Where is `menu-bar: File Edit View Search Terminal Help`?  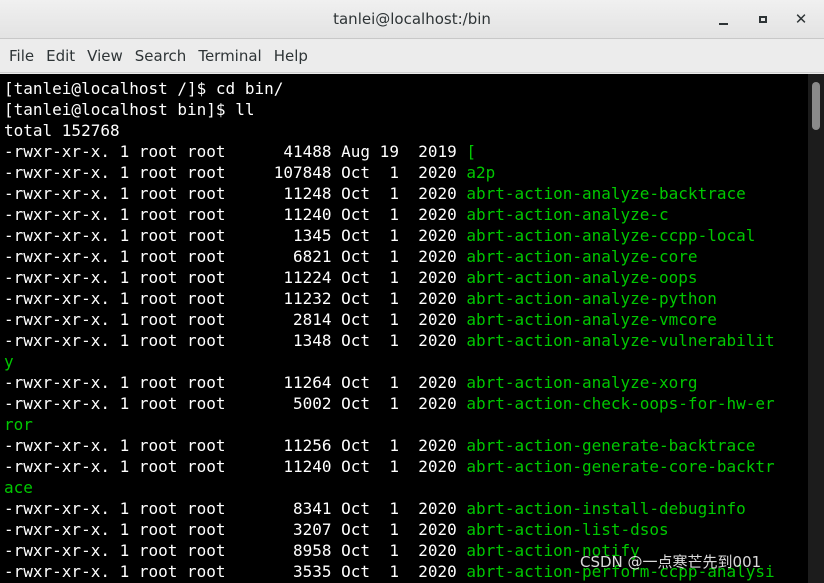 menu-bar: File Edit View Search Terminal Help is located at coordinates (412, 56).